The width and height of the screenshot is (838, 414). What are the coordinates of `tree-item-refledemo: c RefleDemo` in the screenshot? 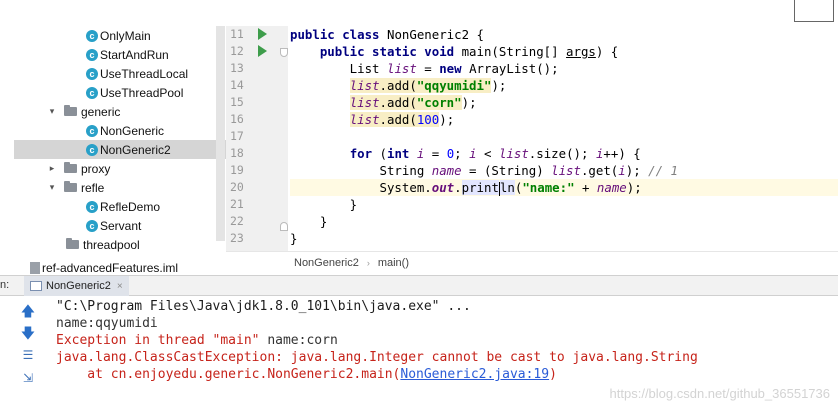 It's located at (120, 206).